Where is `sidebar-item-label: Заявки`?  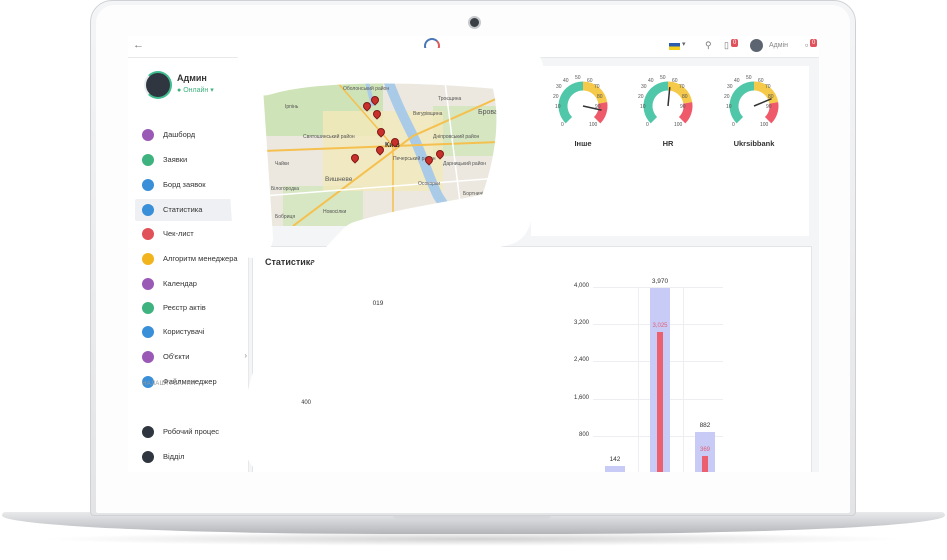
sidebar-item-label: Заявки is located at coordinates (175, 159).